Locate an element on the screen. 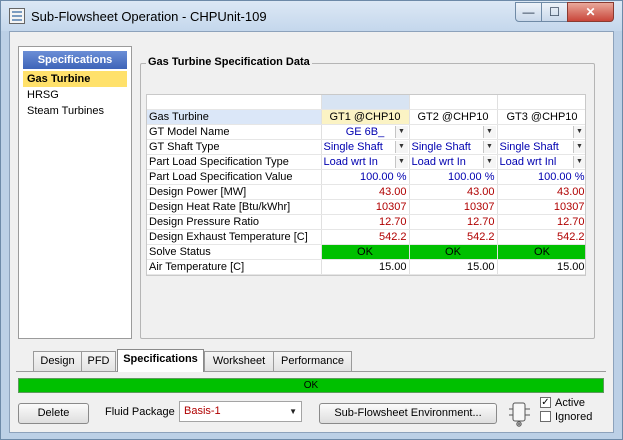 The width and height of the screenshot is (623, 440). tab-specifications: Specifications is located at coordinates (160, 360).